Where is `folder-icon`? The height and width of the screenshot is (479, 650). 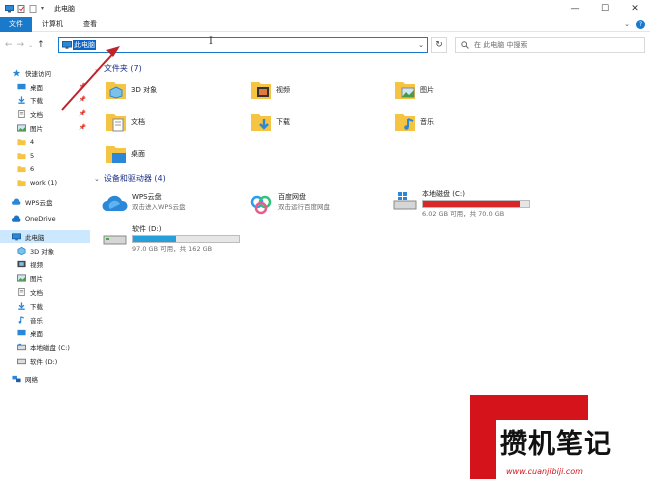 folder-icon is located at coordinates (21, 168).